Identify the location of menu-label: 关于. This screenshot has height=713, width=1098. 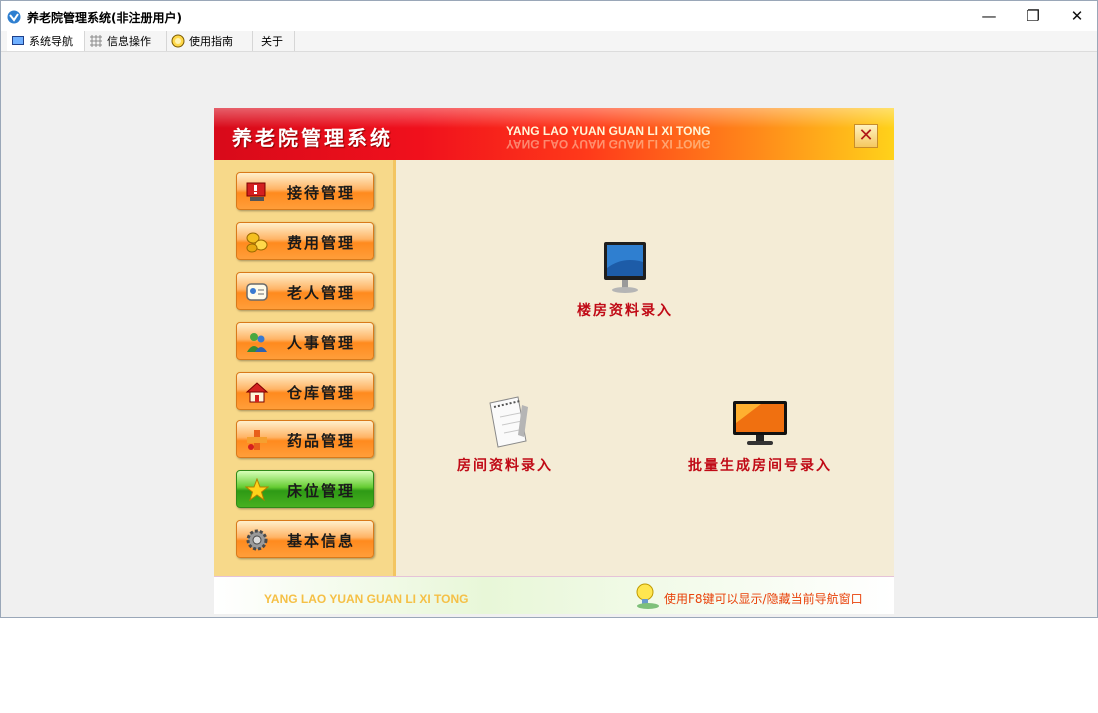
(272, 41).